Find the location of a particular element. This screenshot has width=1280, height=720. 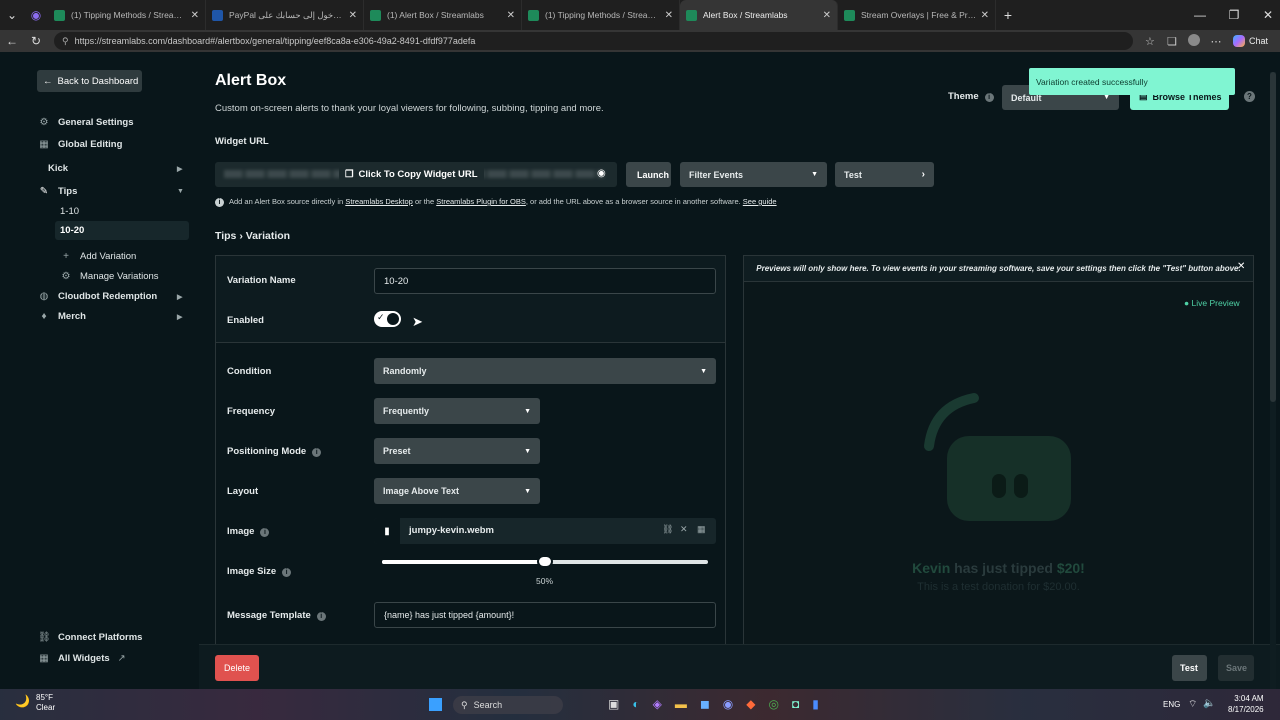

save-button: Save is located at coordinates (1236, 668).